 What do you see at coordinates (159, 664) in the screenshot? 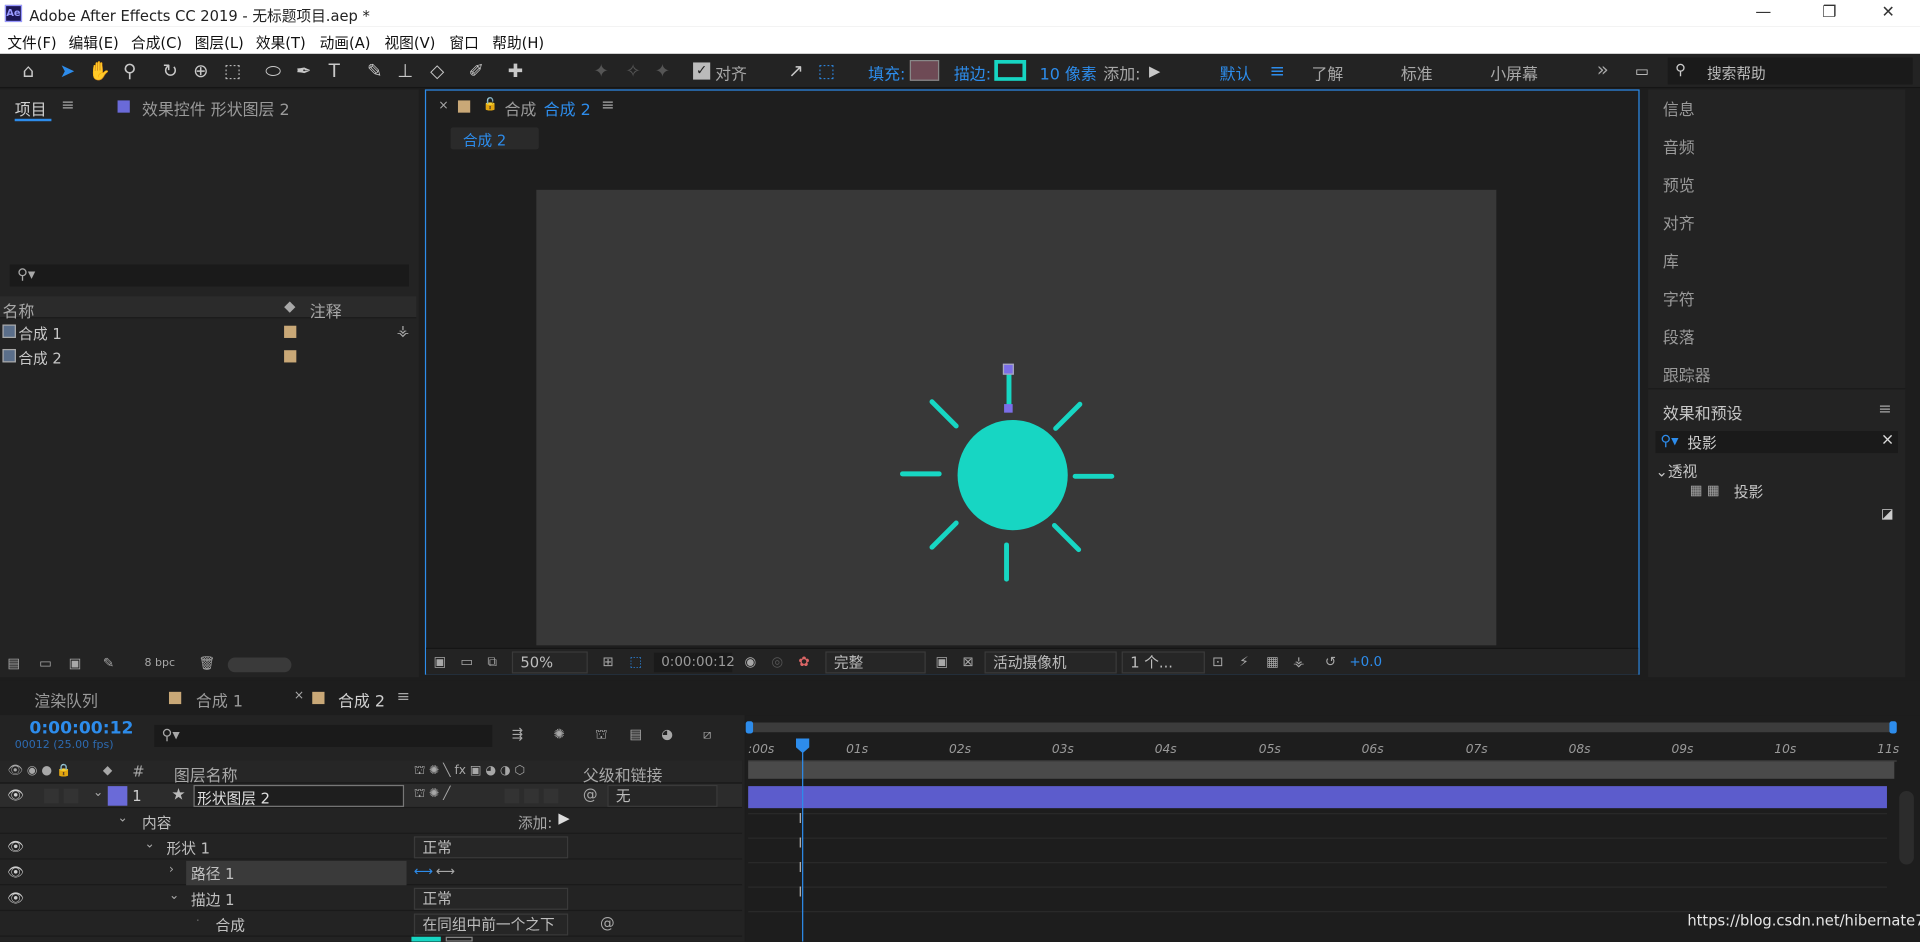
I see `bit-depth: 8 bpc` at bounding box center [159, 664].